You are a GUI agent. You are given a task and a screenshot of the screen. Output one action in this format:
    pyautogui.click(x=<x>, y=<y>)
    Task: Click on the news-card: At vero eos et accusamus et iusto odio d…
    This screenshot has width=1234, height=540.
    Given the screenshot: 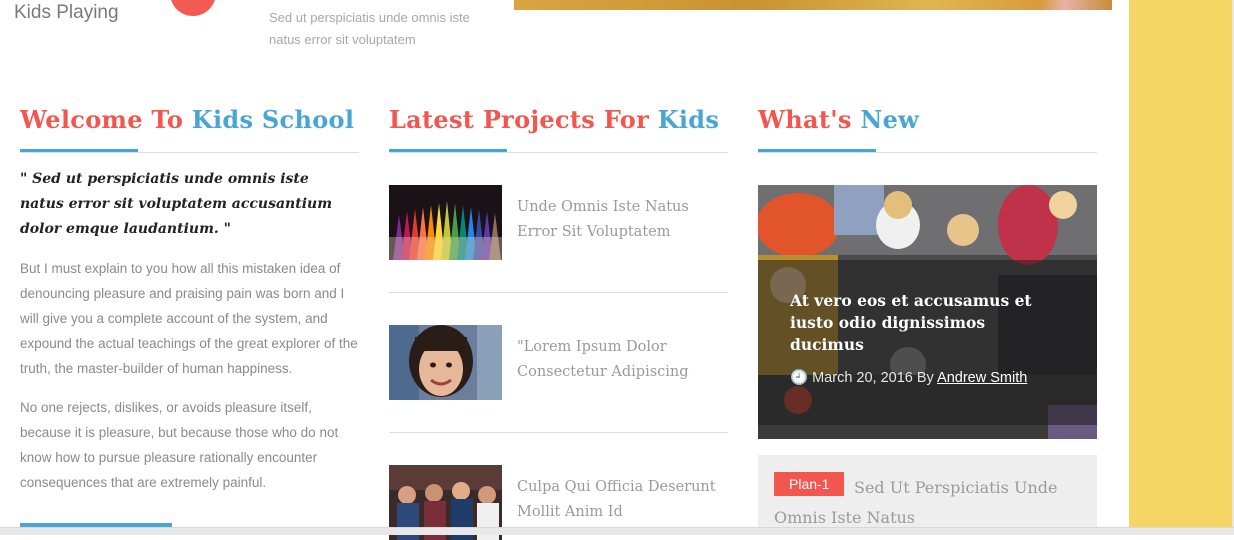 What is the action you would take?
    pyautogui.click(x=927, y=312)
    